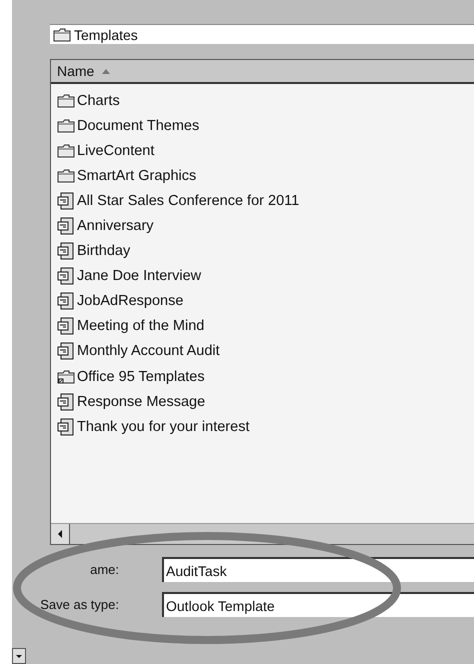  I want to click on file-list-item: Monthly Account Audit, so click(262, 351).